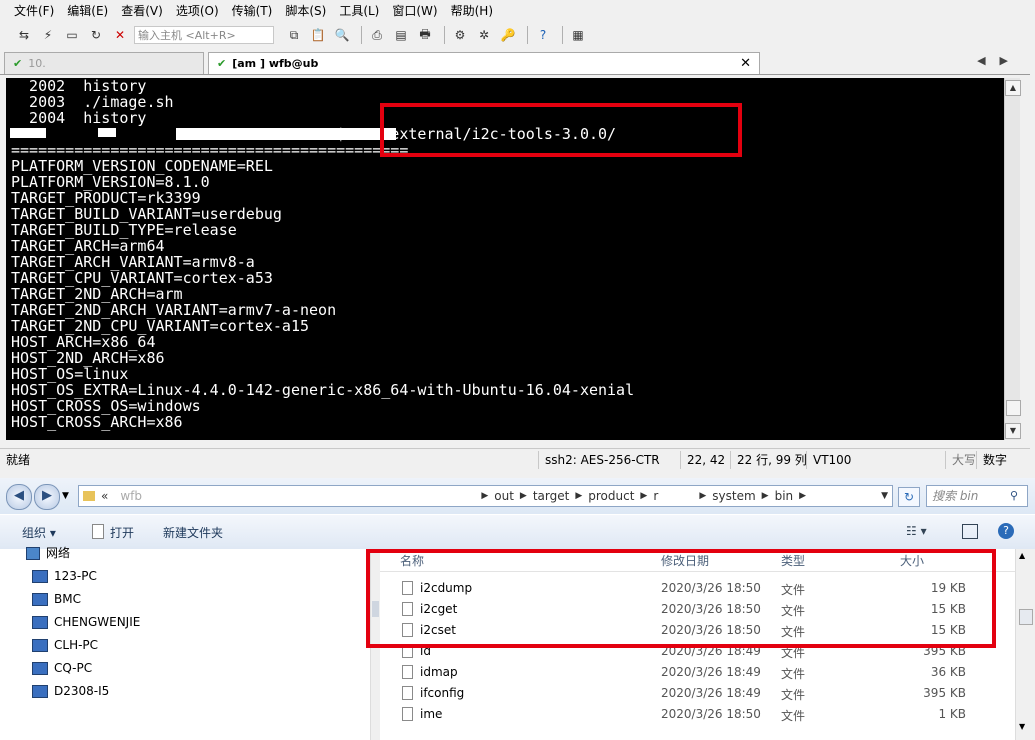 The height and width of the screenshot is (740, 1035). I want to click on find-icon: 🔍, so click(342, 35).